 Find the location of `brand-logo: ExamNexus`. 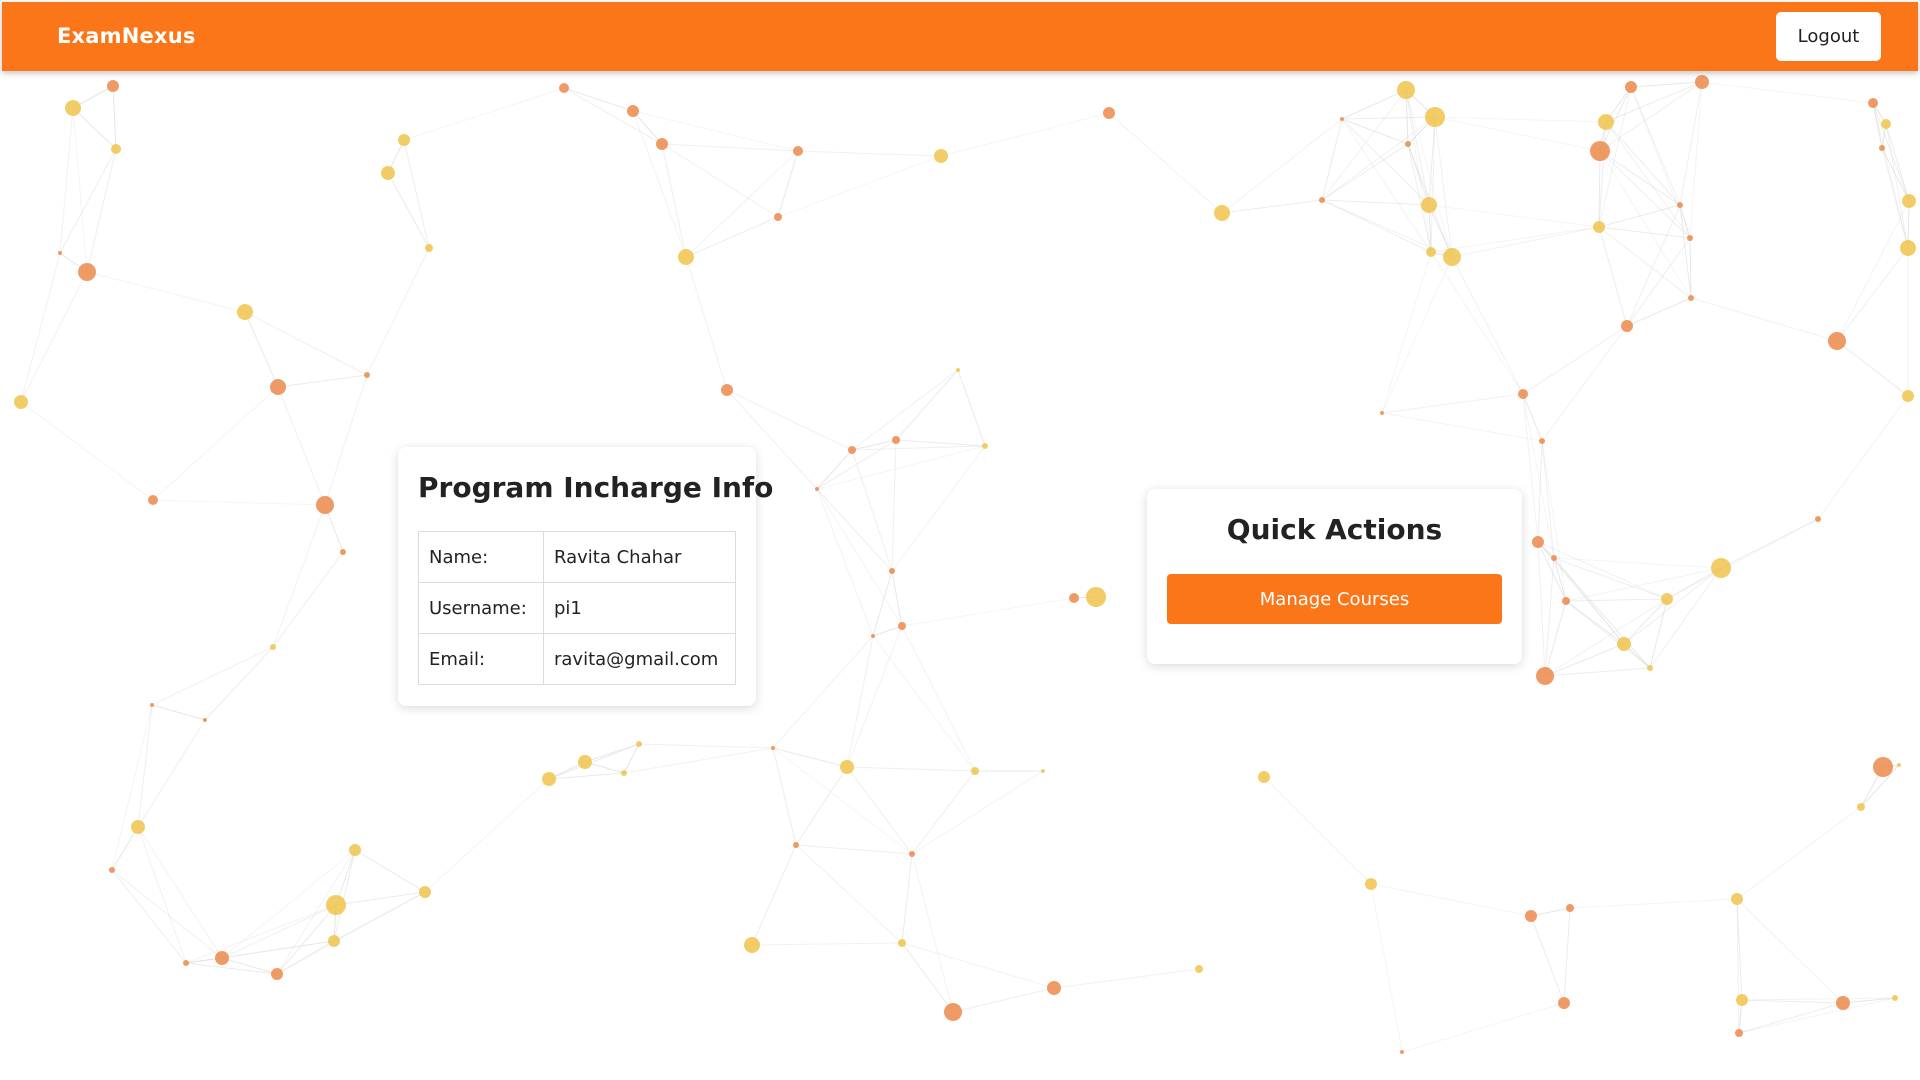

brand-logo: ExamNexus is located at coordinates (126, 36).